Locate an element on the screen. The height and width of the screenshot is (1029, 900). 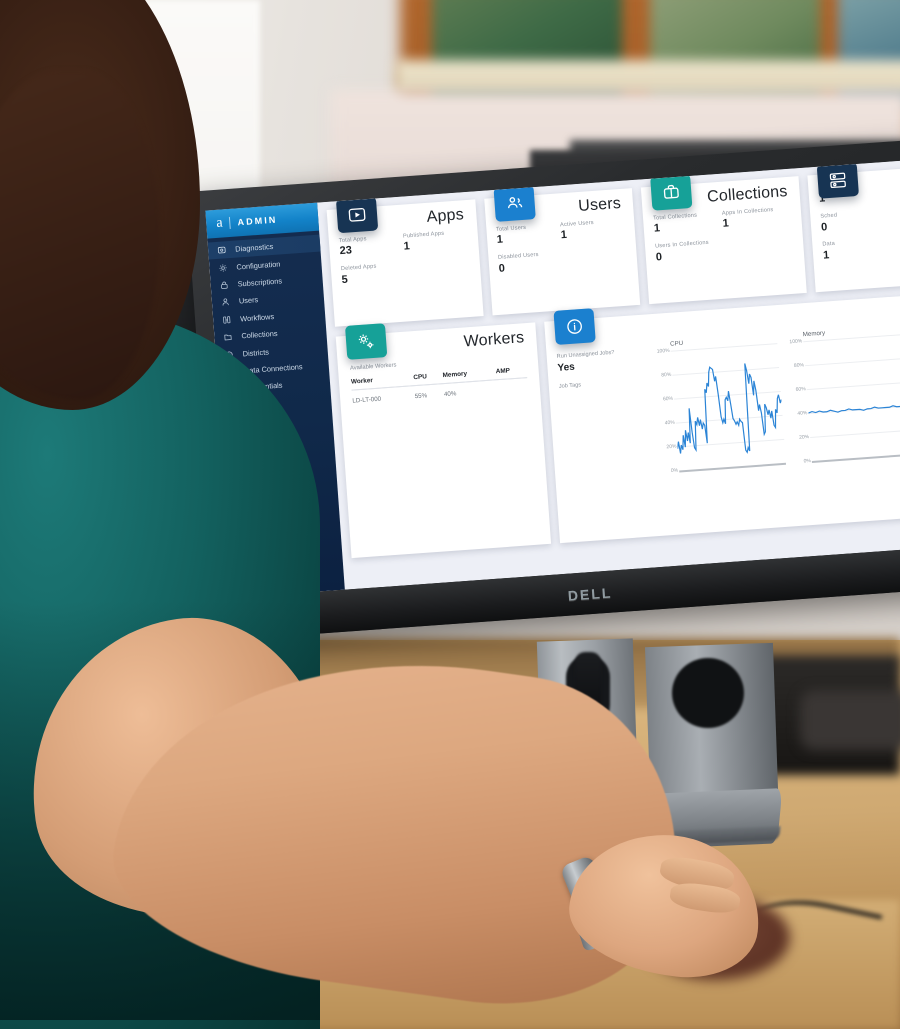
window-sill is located at coordinates (647, 77).